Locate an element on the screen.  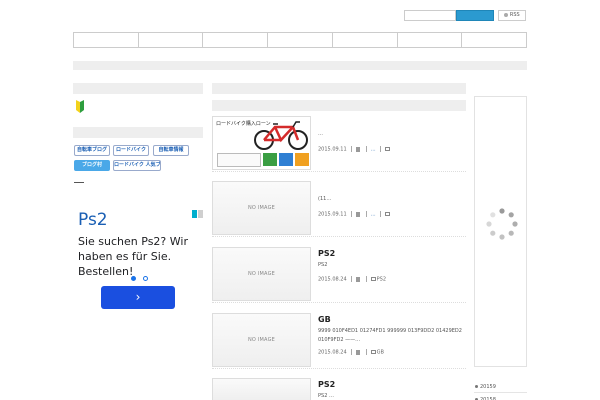
loading-spinner-icon is located at coordinates (502, 224).